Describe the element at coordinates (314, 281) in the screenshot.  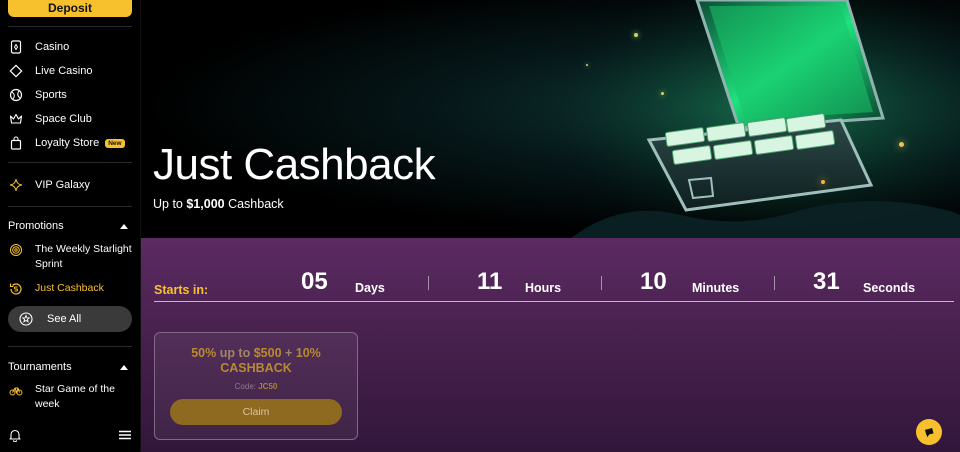
I see `countdown-days: 05` at that location.